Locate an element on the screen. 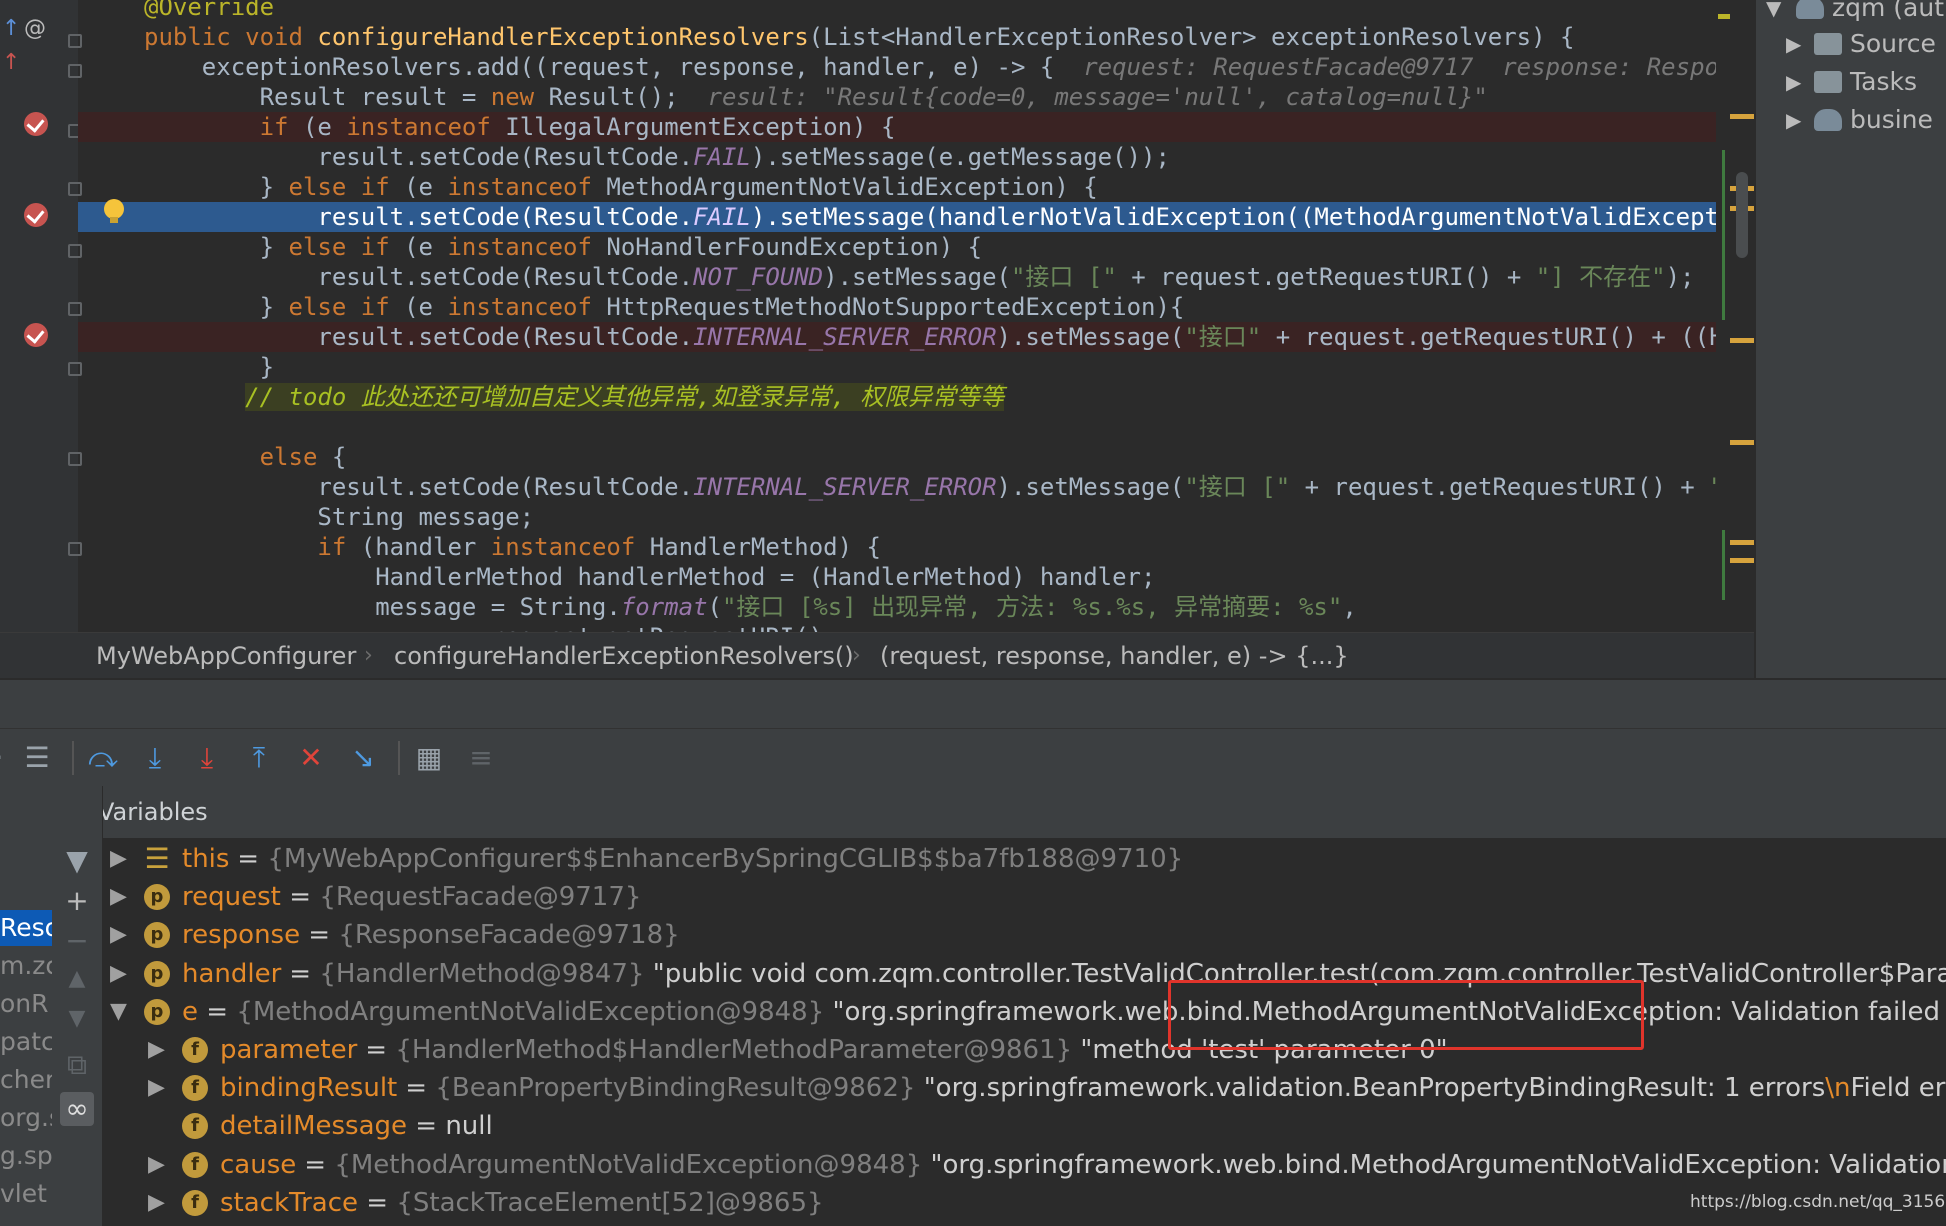 Image resolution: width=1946 pixels, height=1226 pixels. step-out-icon: ⤒ is located at coordinates (259, 758).